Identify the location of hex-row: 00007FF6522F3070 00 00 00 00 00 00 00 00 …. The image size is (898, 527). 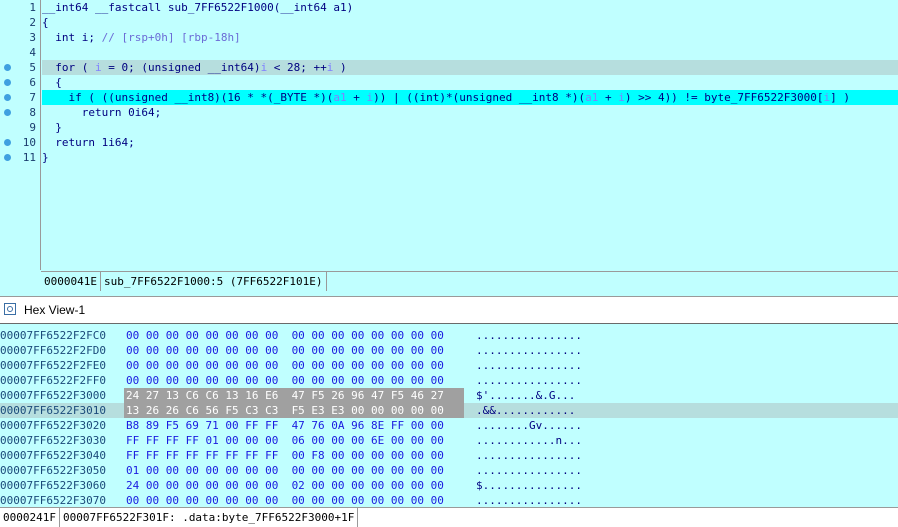
(449, 499).